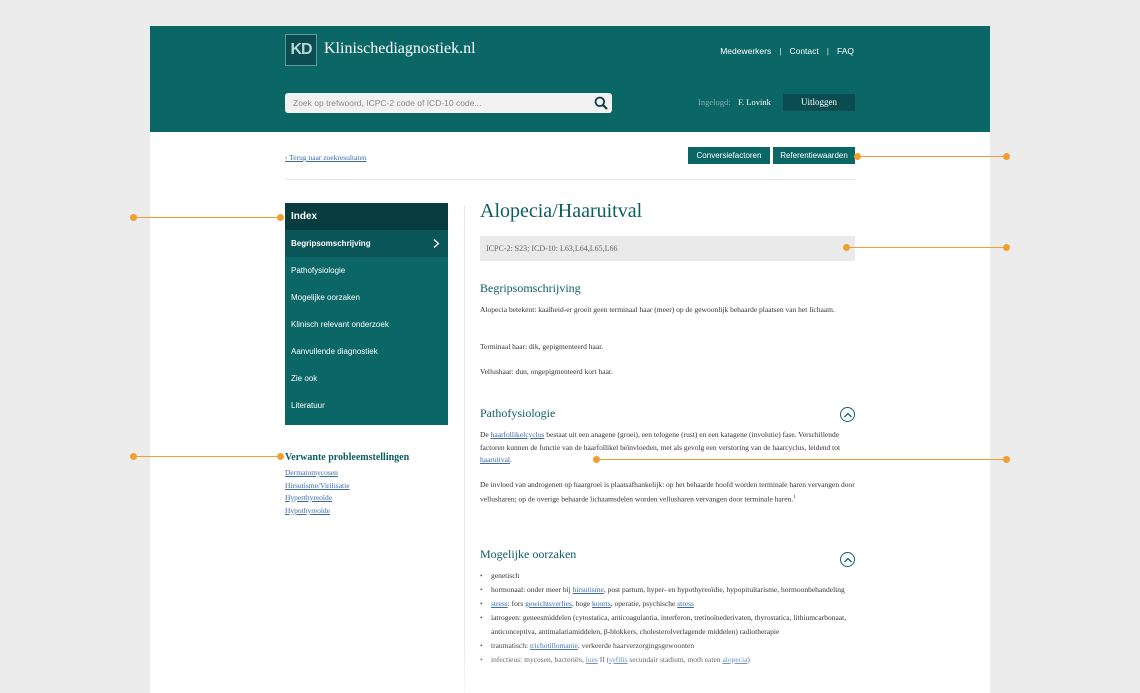 This screenshot has width=1140, height=693. I want to click on related-link-dermatomycosen: Dermatomycosen, so click(317, 473).